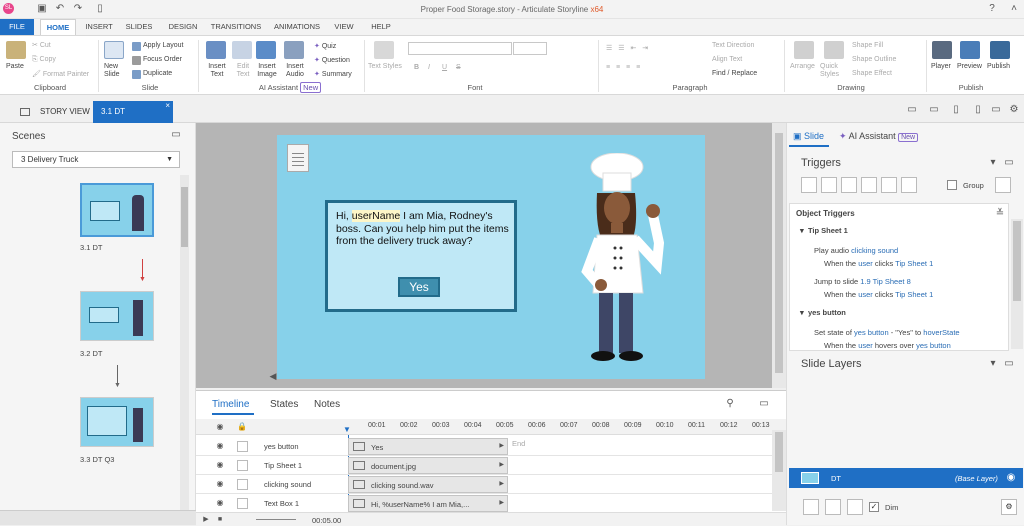  I want to click on tab-timeline: Timeline, so click(230, 404).